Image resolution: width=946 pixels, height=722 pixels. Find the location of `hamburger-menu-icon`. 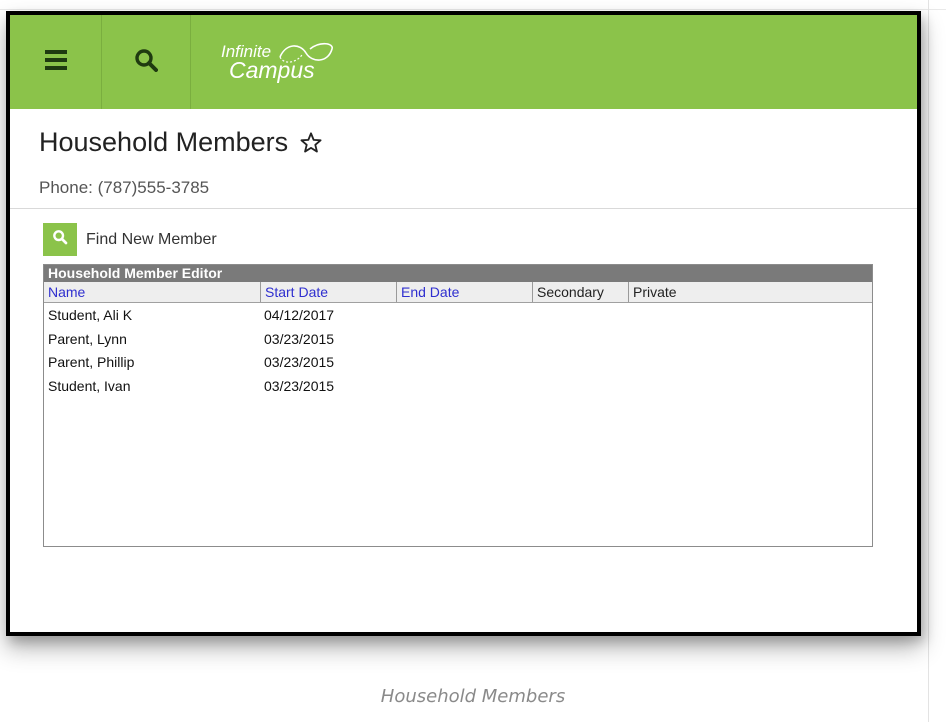

hamburger-menu-icon is located at coordinates (55, 62).